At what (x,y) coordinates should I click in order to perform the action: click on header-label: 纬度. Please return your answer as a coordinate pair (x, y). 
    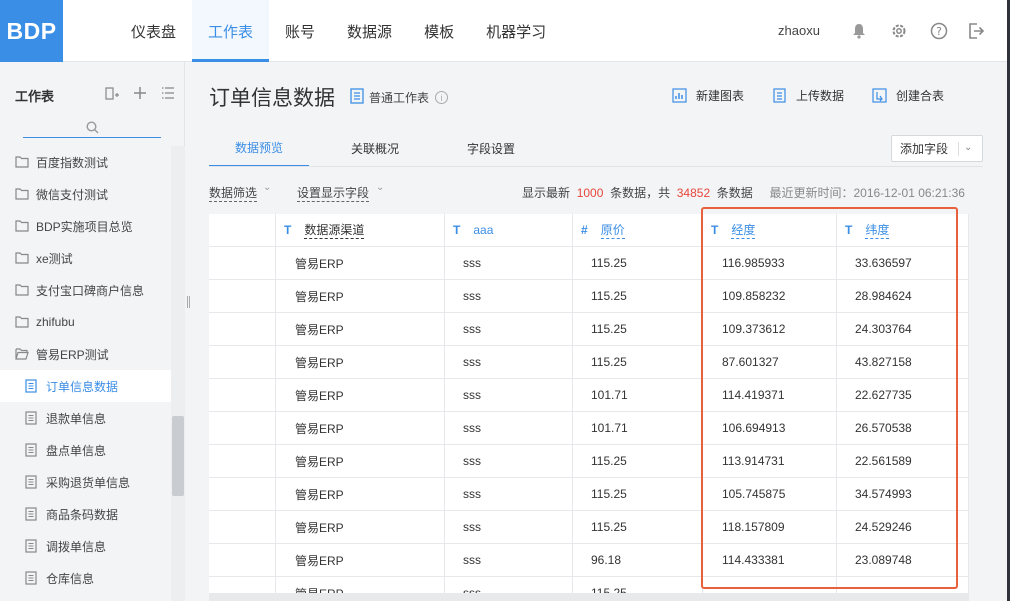
    Looking at the image, I should click on (877, 231).